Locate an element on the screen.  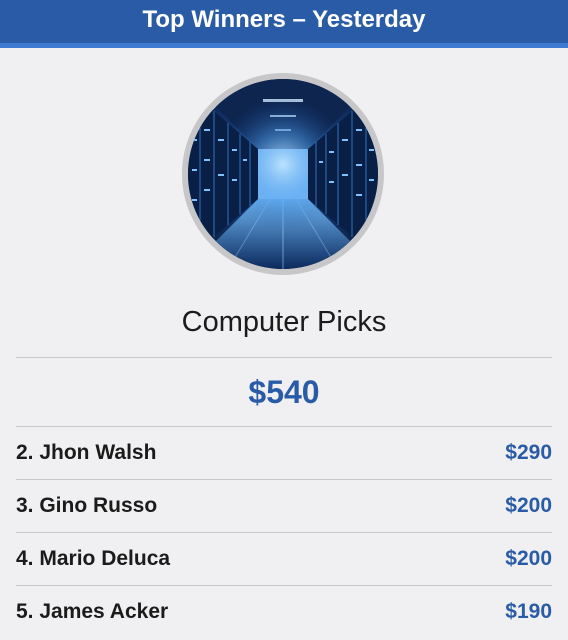
list-item: 5. James Acker $190 is located at coordinates (284, 612).